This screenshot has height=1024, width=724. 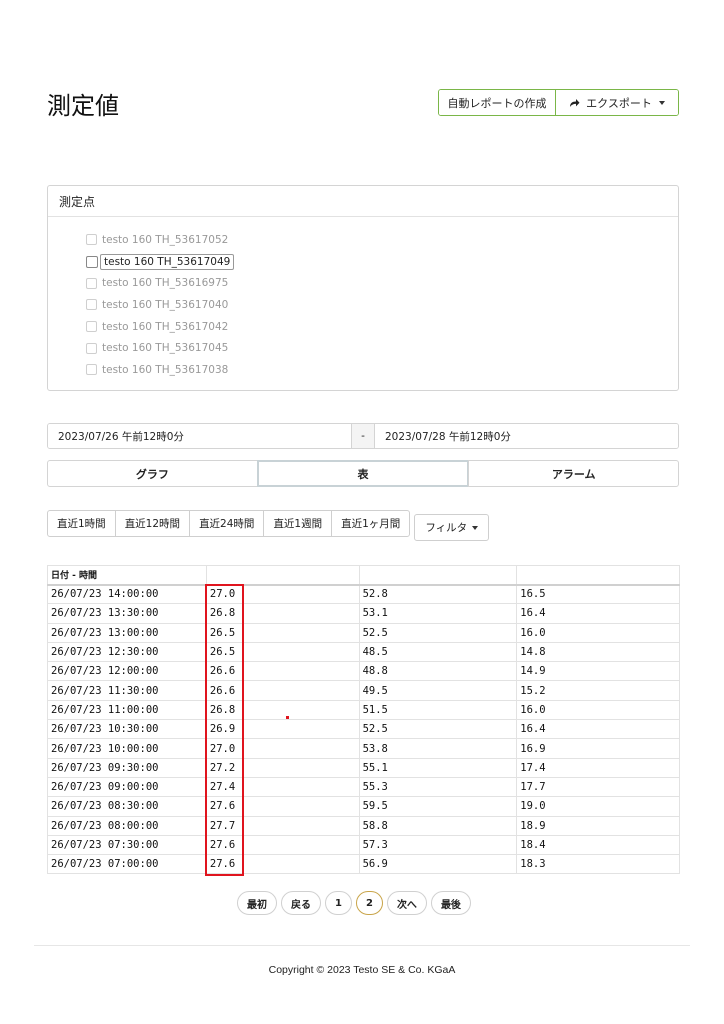 I want to click on cell-value: 26.8, so click(x=282, y=710).